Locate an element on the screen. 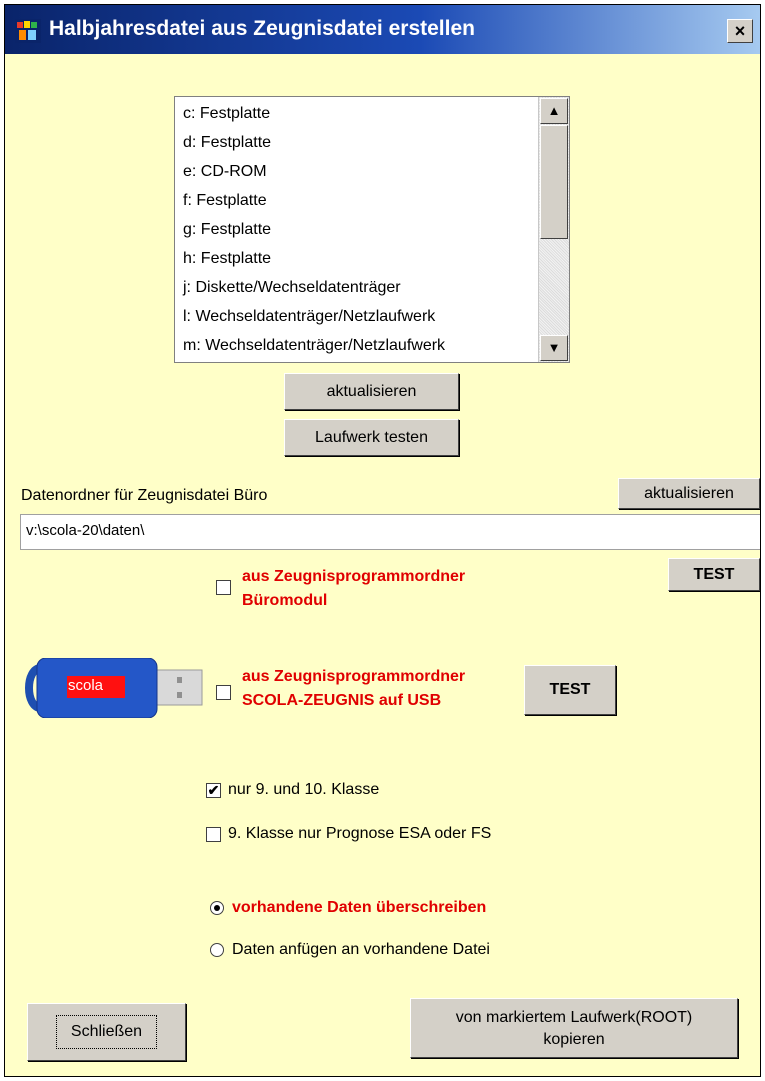  drive-list-item: g: Festplatte is located at coordinates (356, 229).